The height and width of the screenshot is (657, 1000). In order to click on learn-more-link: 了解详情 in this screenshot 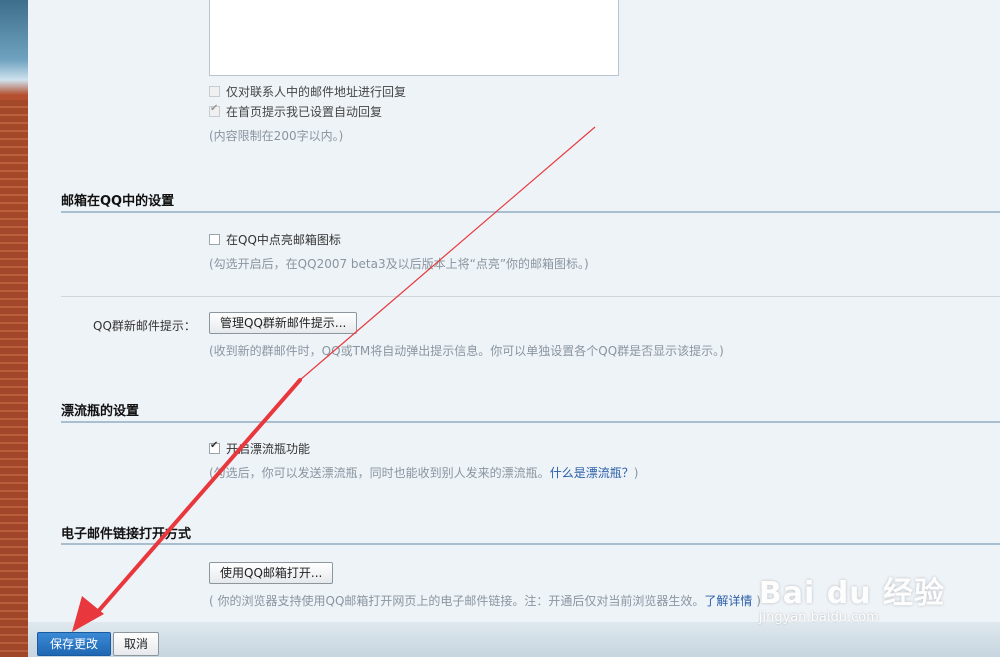, I will do `click(728, 601)`.